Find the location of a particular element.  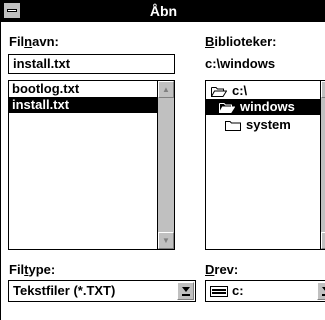

dir-item-system: system is located at coordinates (256, 125).